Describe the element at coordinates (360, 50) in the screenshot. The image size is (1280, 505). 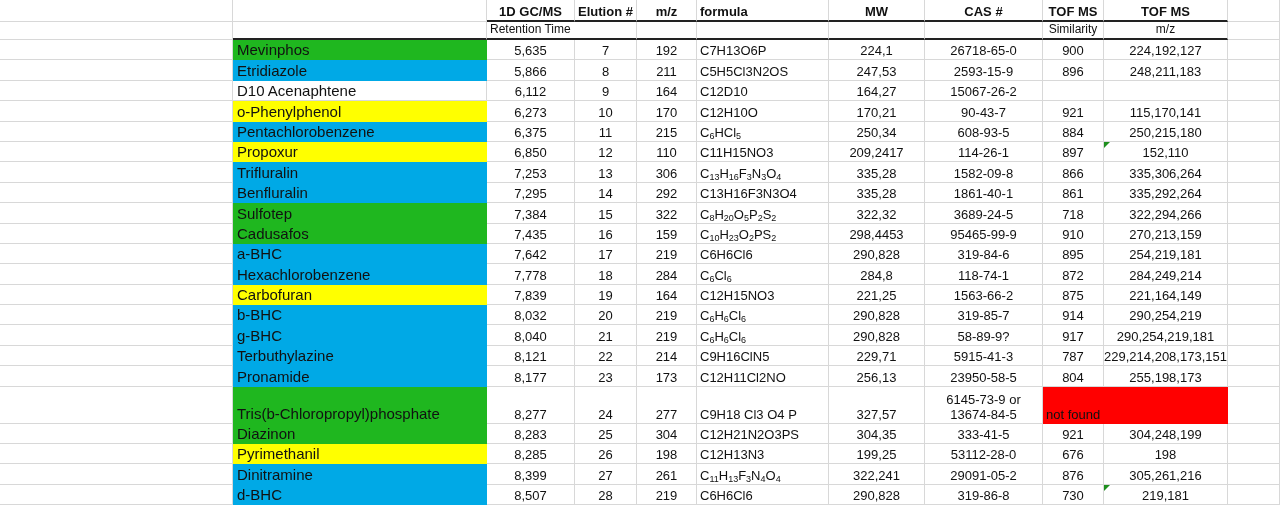
I see `compound-name-cell: Mevinphos` at that location.